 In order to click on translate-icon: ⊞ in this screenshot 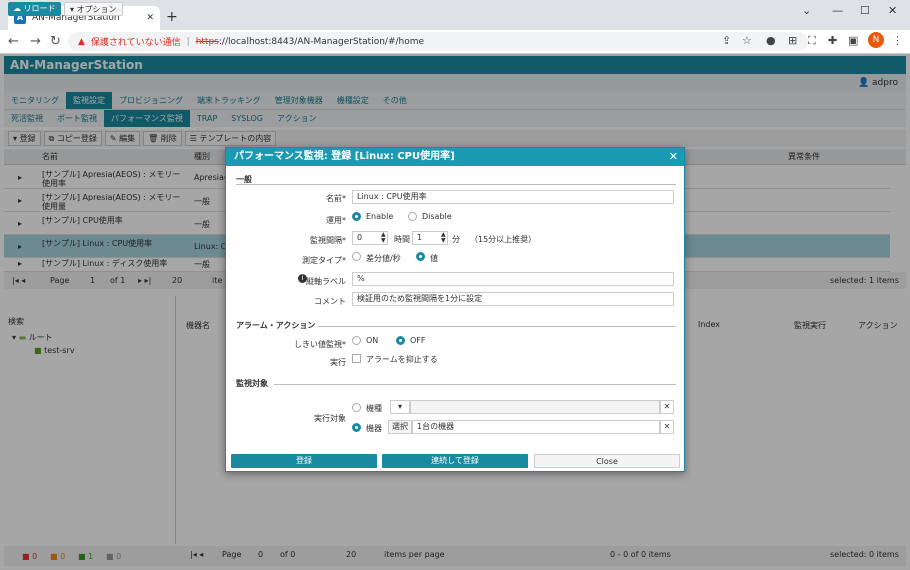, I will do `click(792, 40)`.